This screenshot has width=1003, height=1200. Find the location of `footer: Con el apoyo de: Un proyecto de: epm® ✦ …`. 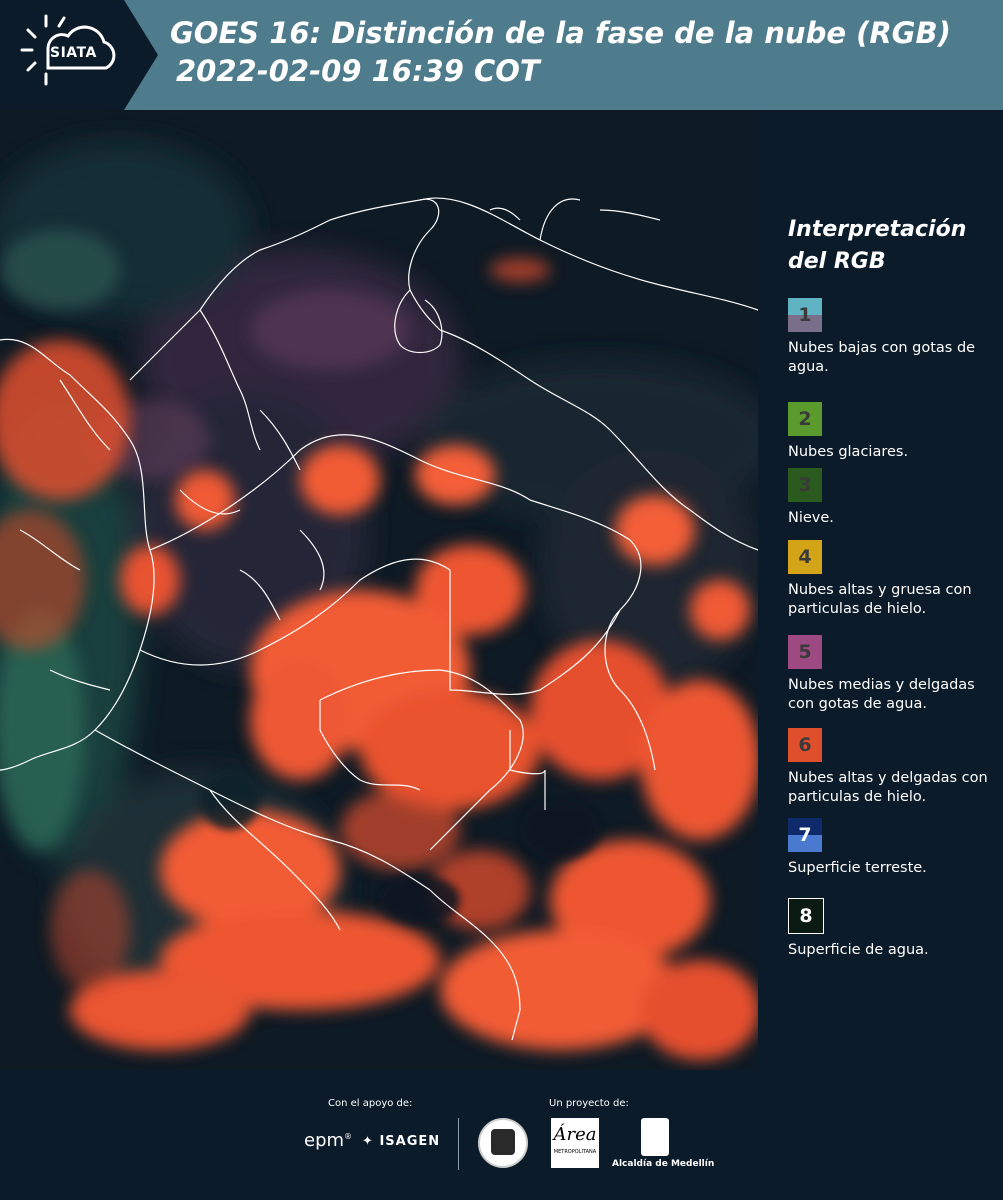

footer: Con el apoyo de: Un proyecto de: epm® ✦ … is located at coordinates (501, 1135).